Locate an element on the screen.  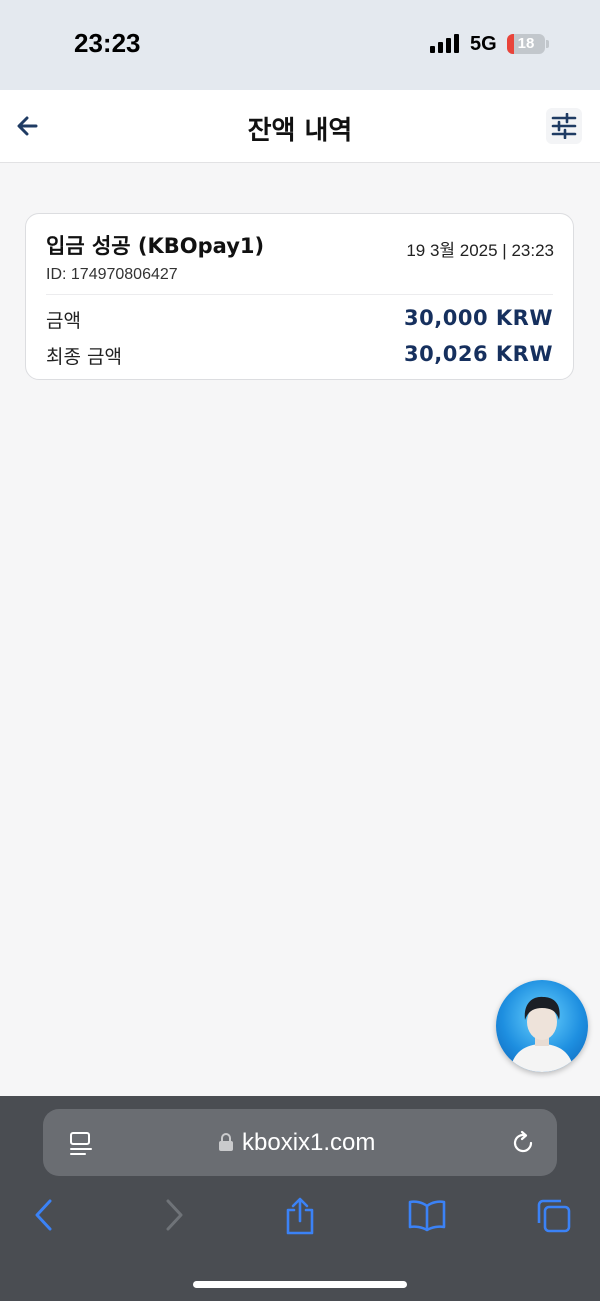
battery-icon: 18 is located at coordinates (526, 44).